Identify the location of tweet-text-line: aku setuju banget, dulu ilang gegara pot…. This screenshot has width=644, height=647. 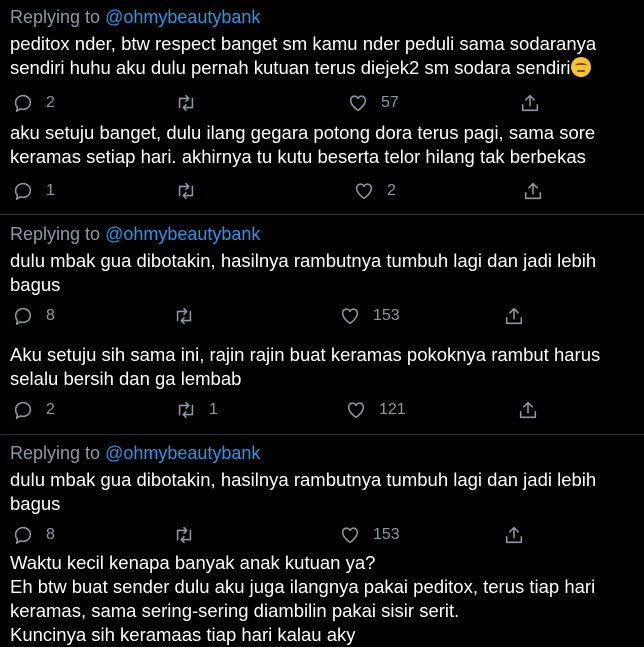
(303, 132).